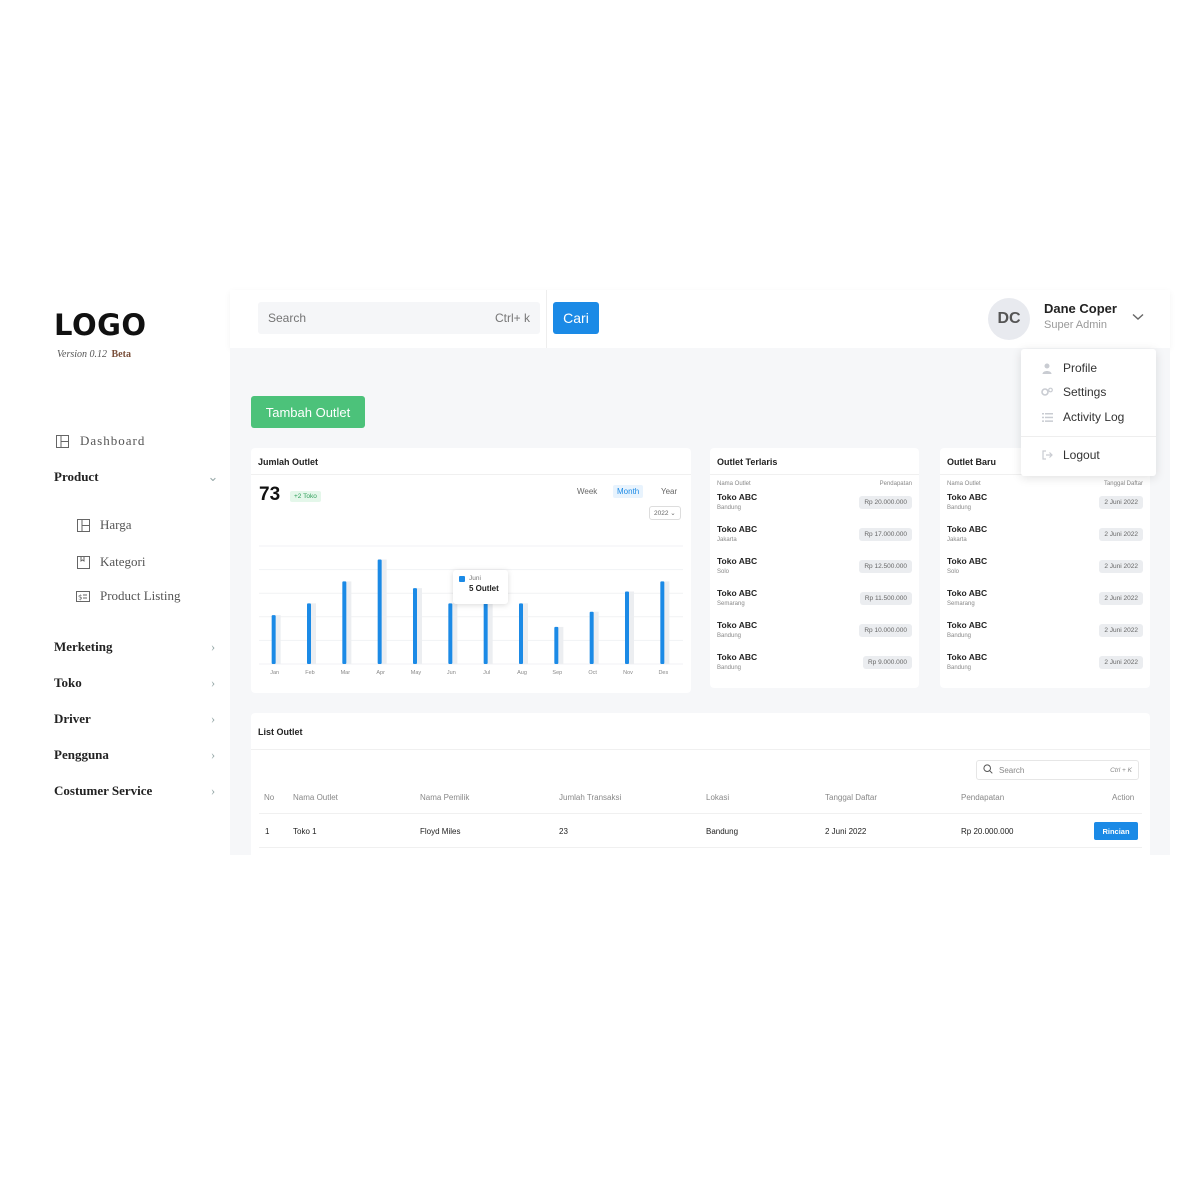  I want to click on column-header: Pendapatan, so click(895, 484).